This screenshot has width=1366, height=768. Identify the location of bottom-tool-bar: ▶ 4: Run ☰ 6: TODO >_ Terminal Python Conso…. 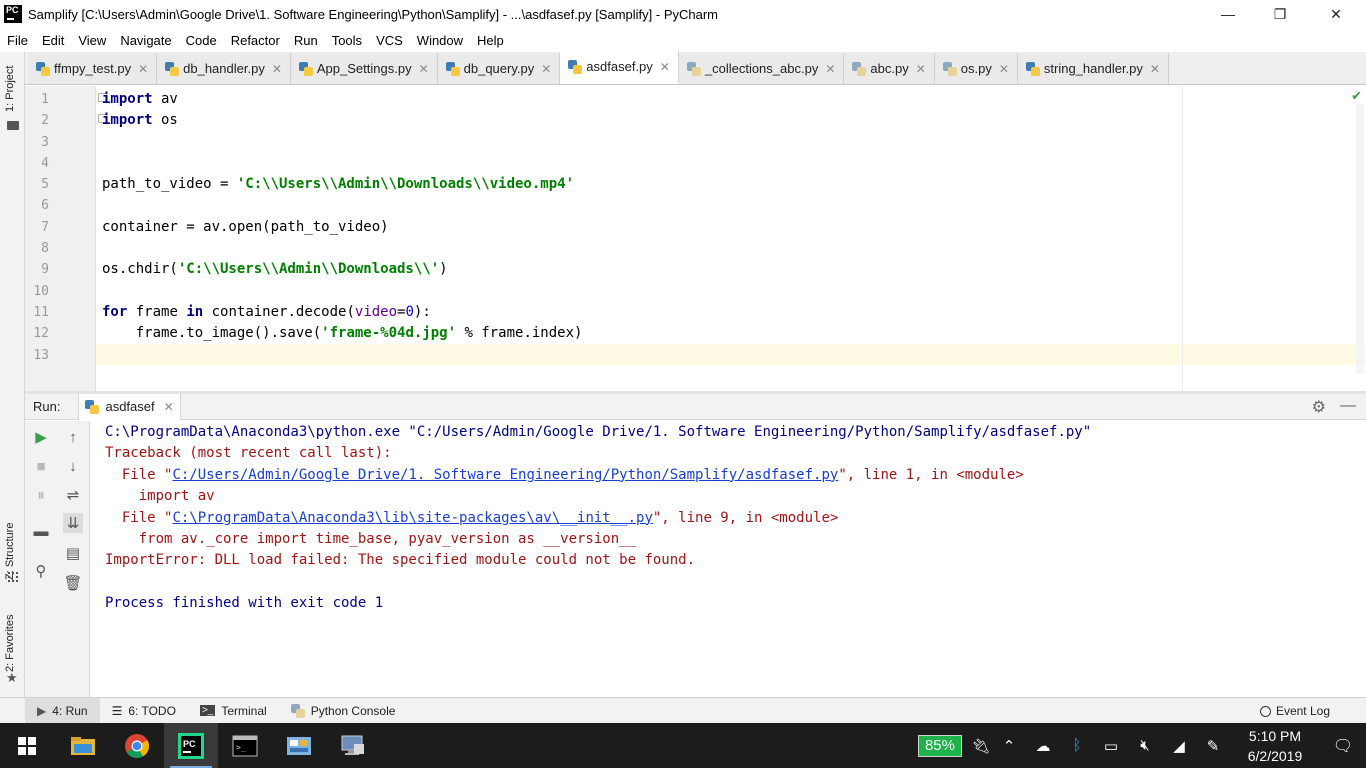
(683, 710).